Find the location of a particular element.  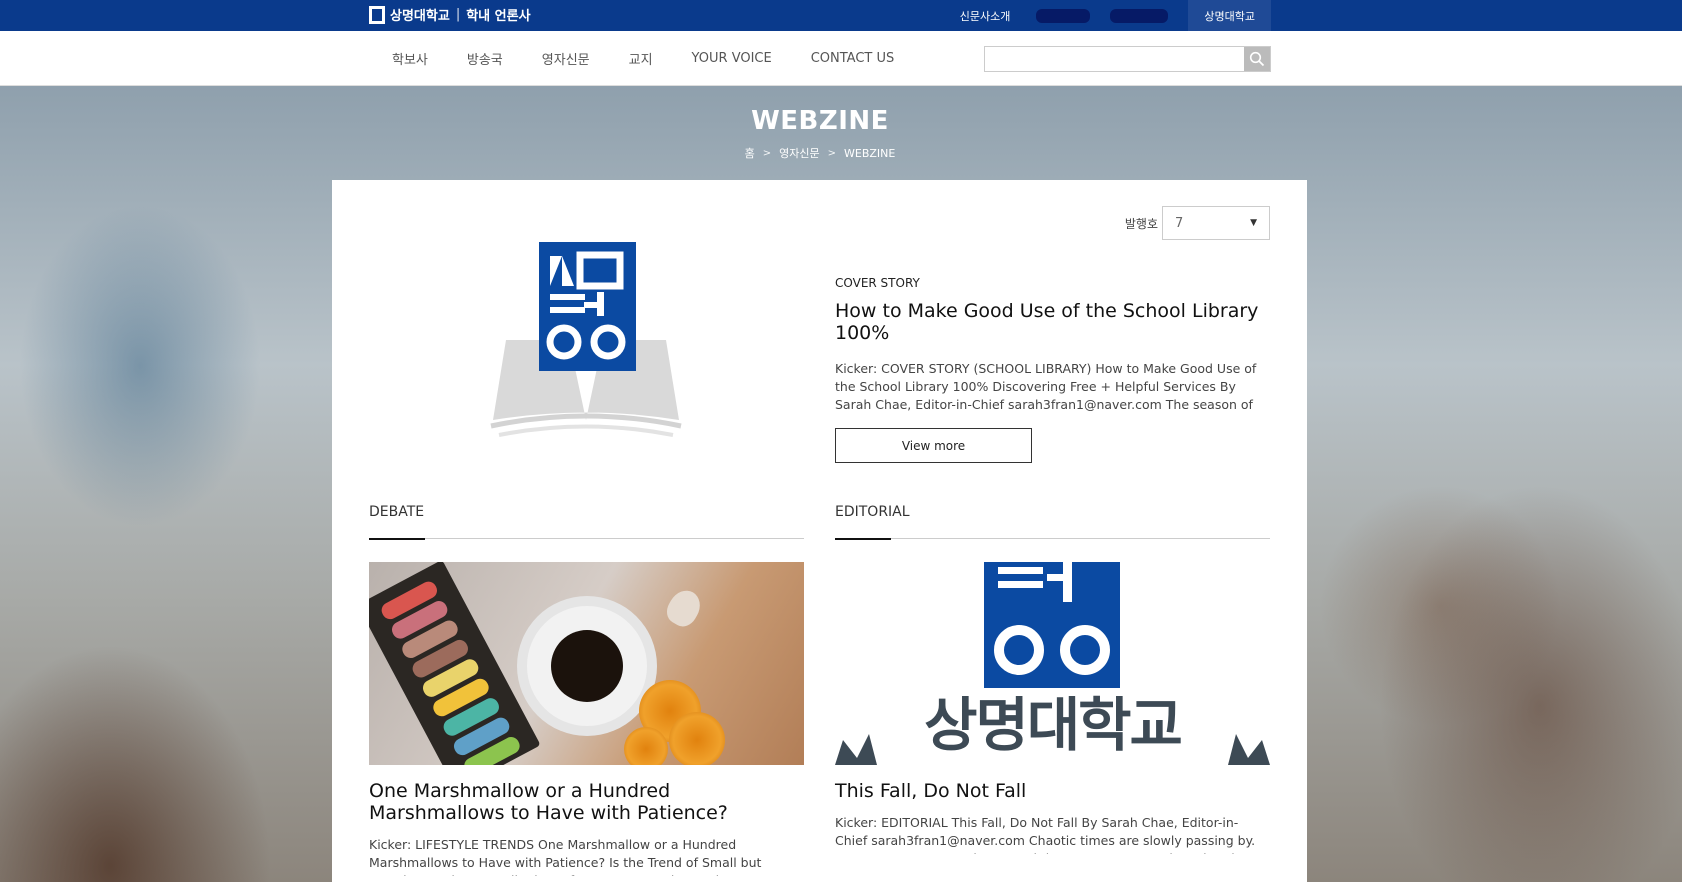

cover-story-image is located at coordinates (586, 352).